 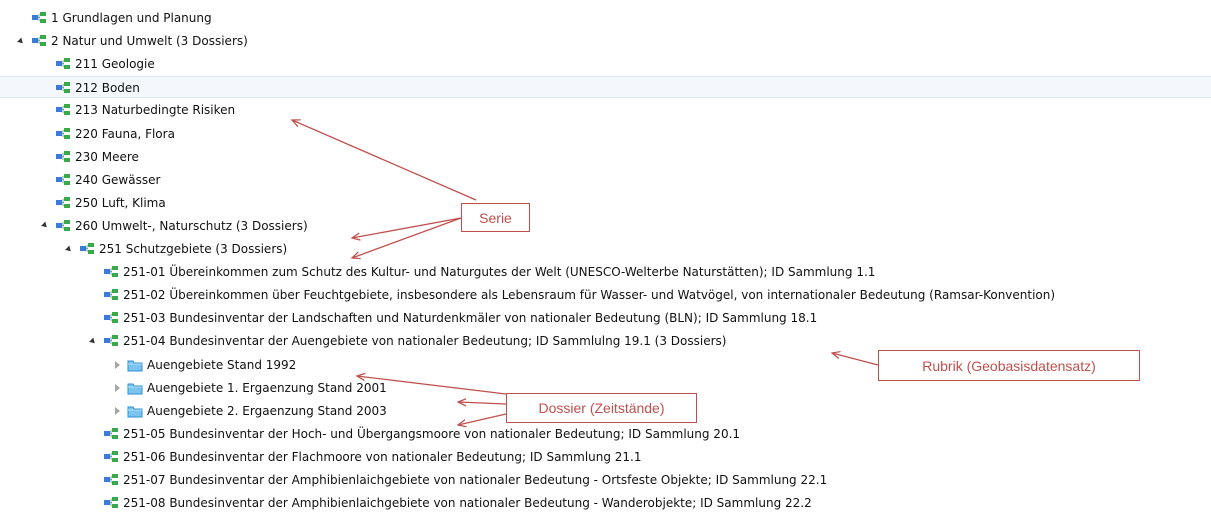 I want to click on serie-callout: Serie, so click(x=495, y=217).